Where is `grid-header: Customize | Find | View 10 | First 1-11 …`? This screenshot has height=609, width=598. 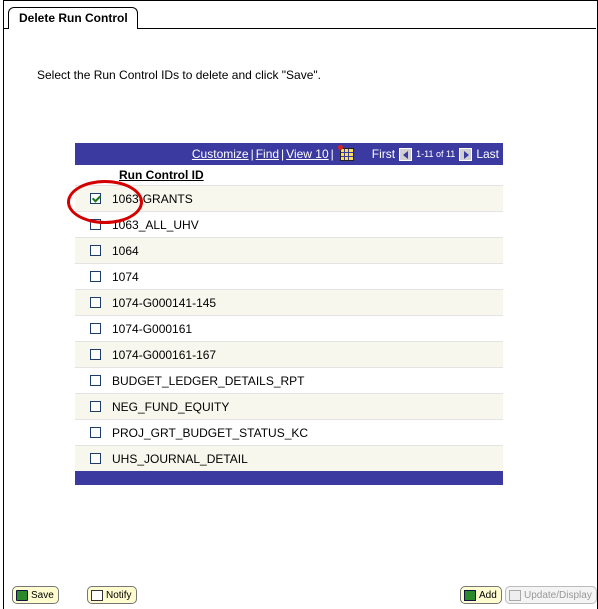 grid-header: Customize | Find | View 10 | First 1-11 … is located at coordinates (289, 154).